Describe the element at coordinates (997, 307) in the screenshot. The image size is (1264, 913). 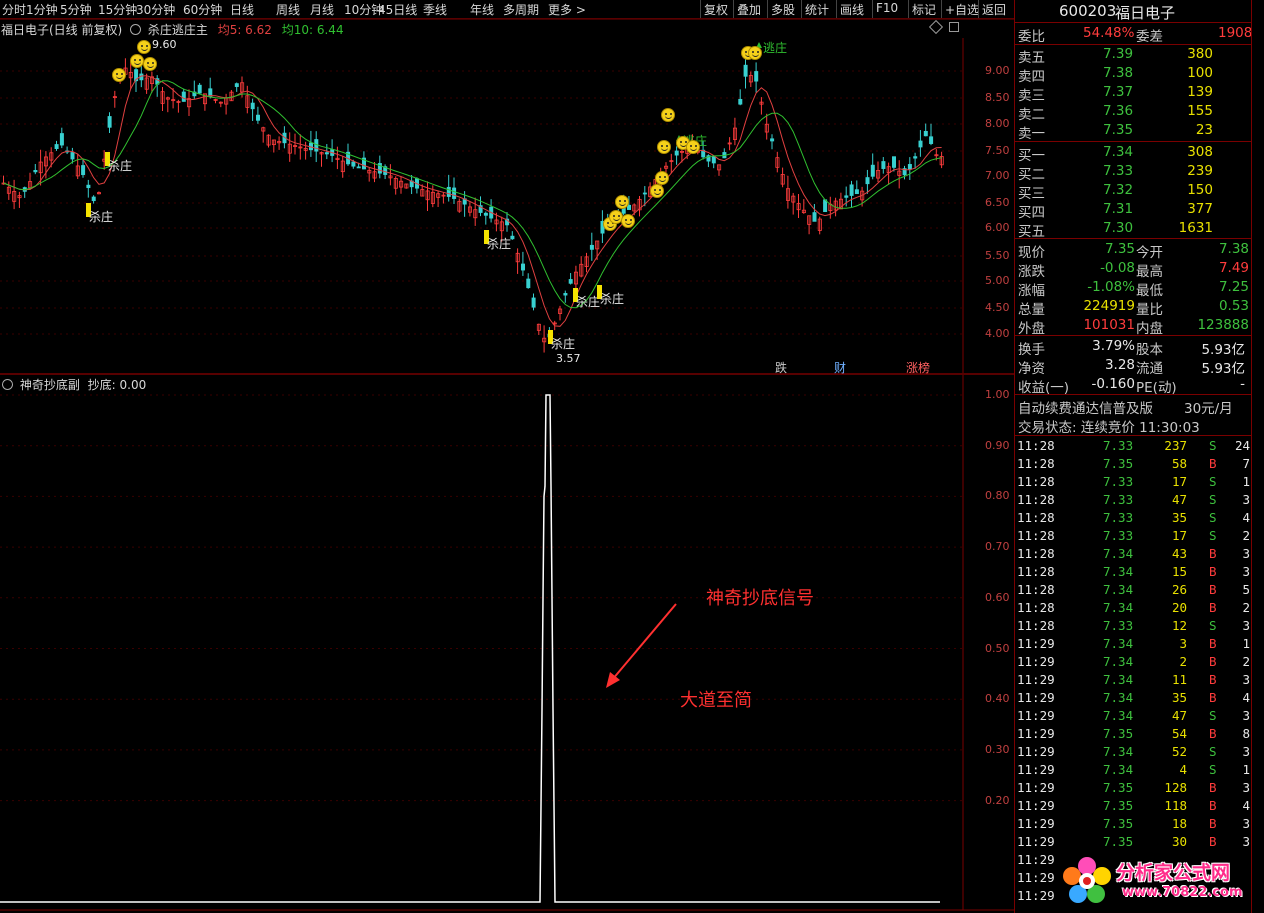
I see `price-tick: 4.50` at that location.